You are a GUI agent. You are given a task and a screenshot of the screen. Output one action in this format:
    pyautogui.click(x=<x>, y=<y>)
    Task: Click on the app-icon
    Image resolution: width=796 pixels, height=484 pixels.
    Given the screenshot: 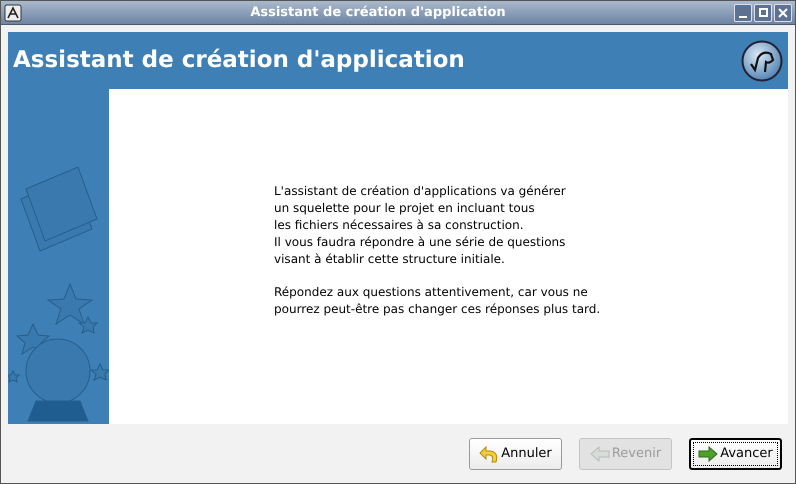 What is the action you would take?
    pyautogui.click(x=13, y=13)
    